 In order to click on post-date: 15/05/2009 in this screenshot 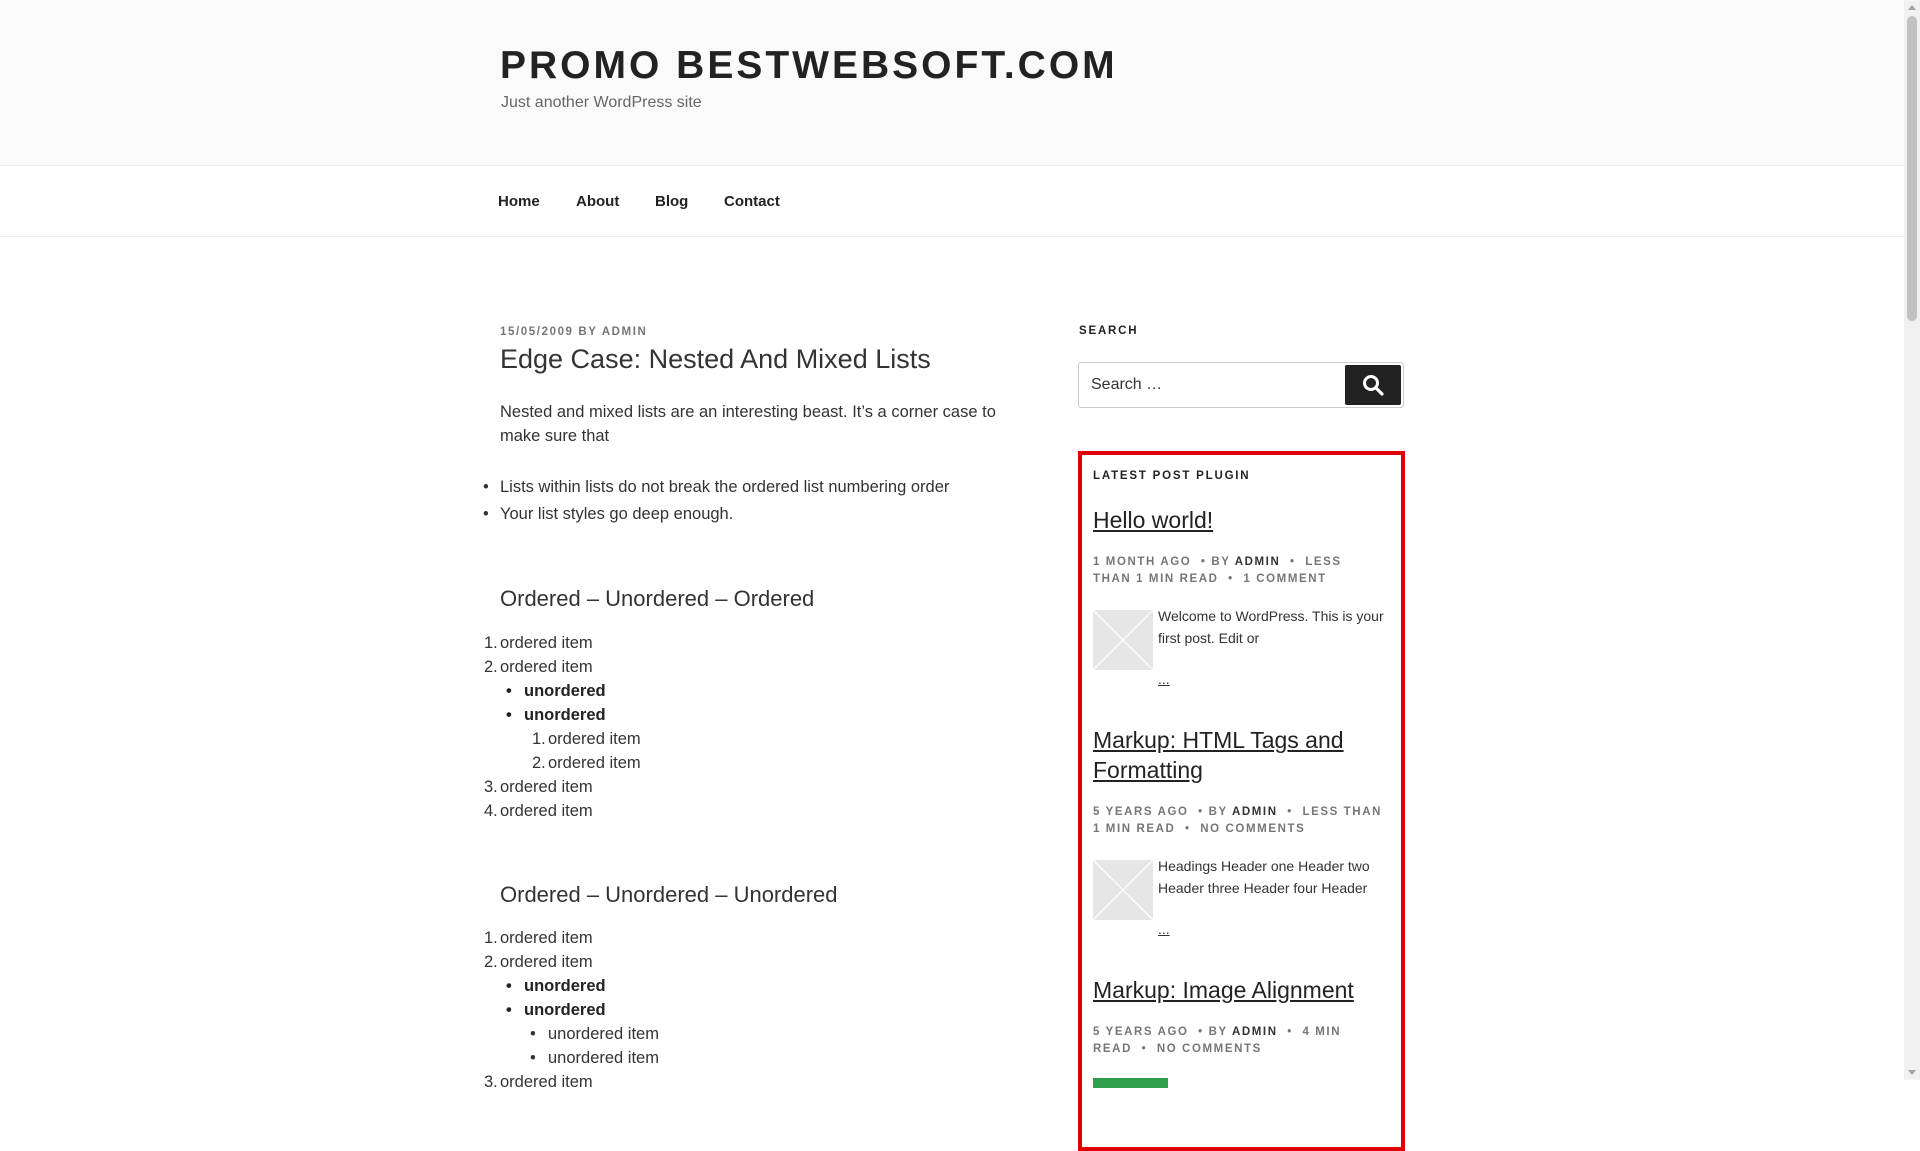, I will do `click(537, 332)`.